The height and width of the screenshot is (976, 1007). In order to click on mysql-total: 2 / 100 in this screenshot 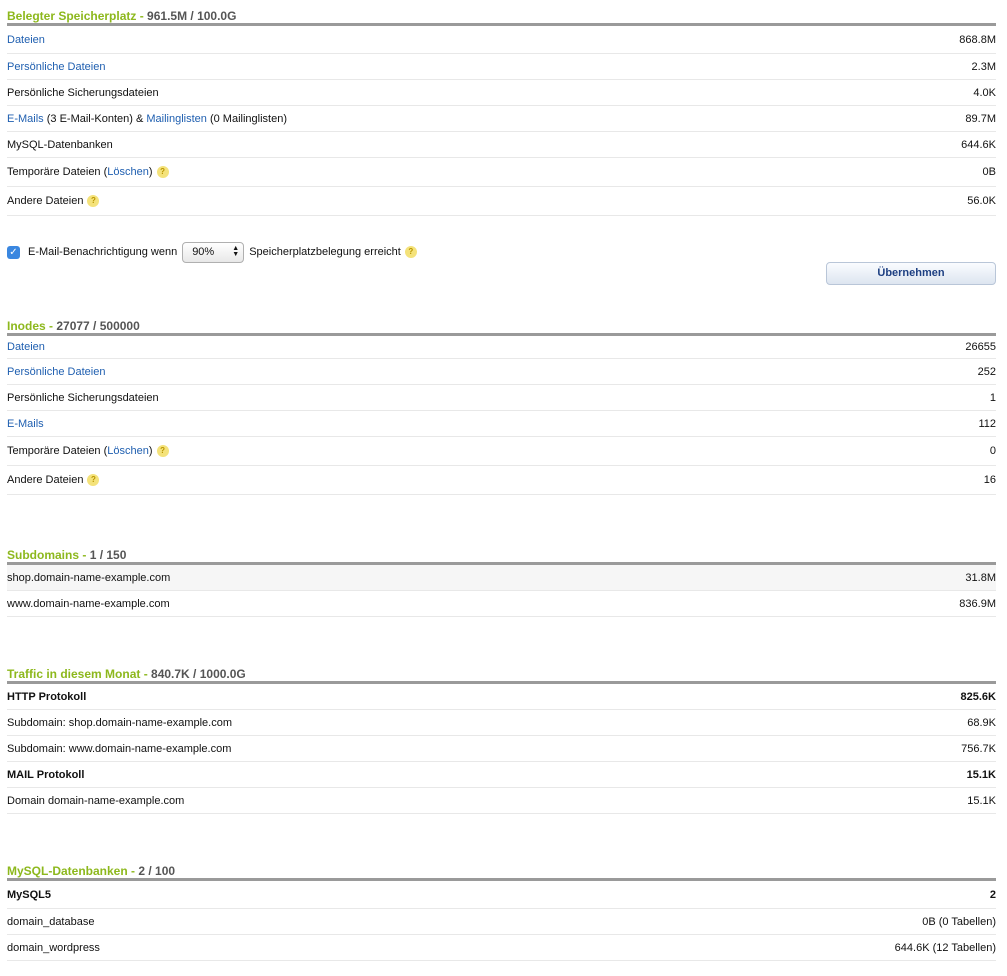, I will do `click(157, 871)`.